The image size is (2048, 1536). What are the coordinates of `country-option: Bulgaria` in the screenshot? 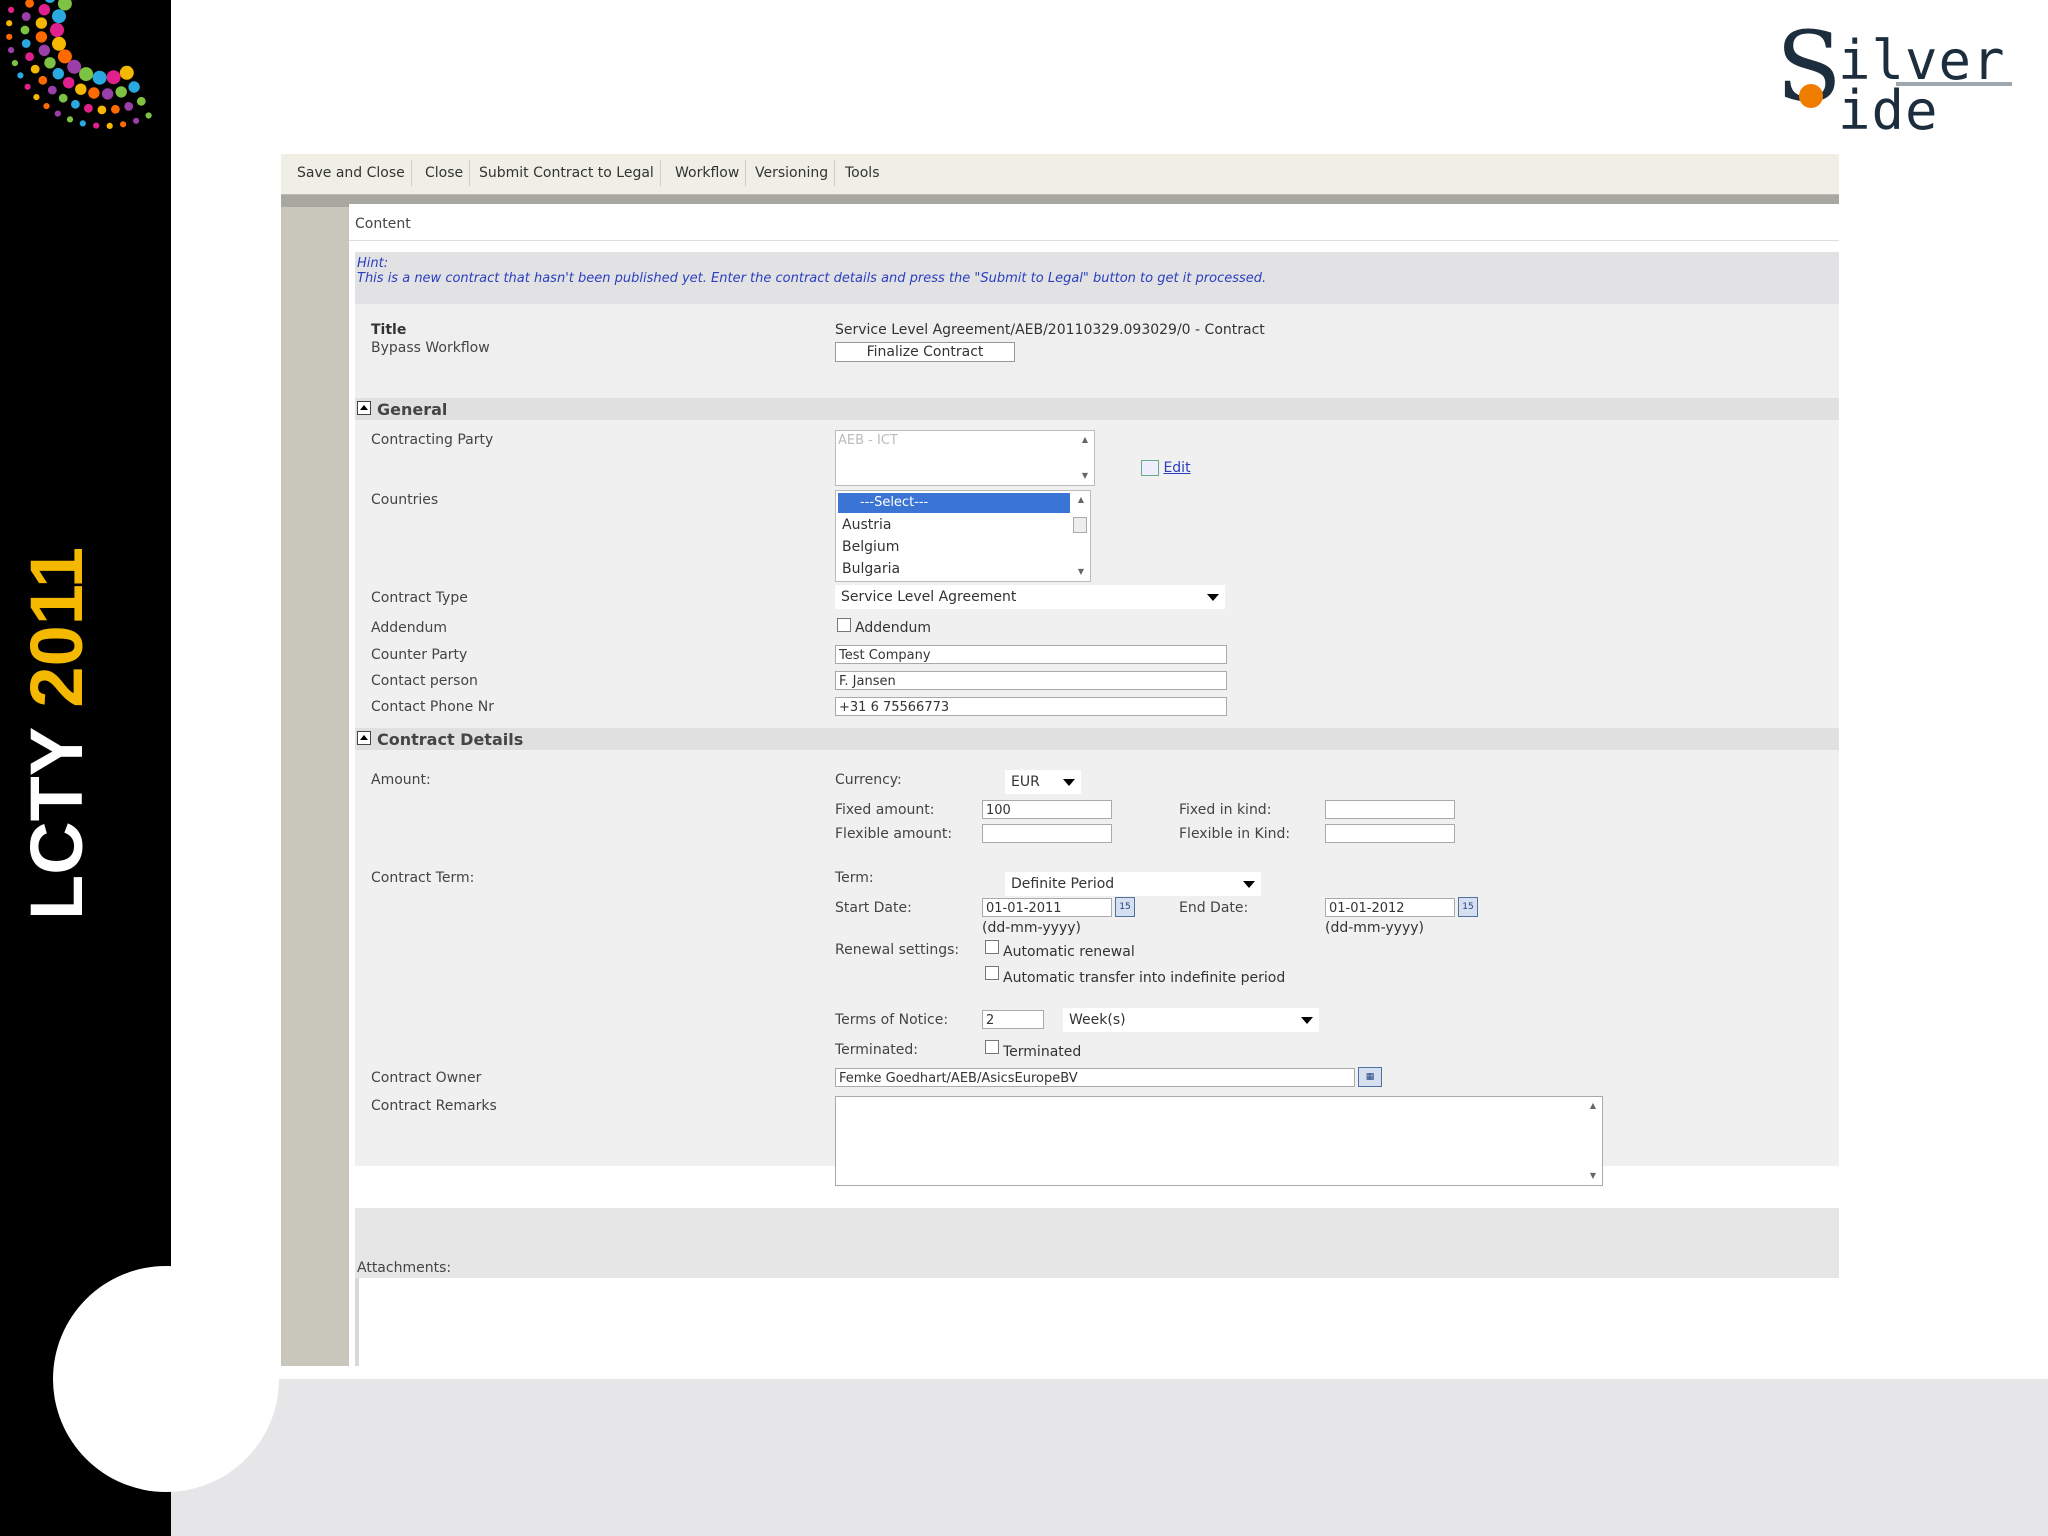 It's located at (871, 569).